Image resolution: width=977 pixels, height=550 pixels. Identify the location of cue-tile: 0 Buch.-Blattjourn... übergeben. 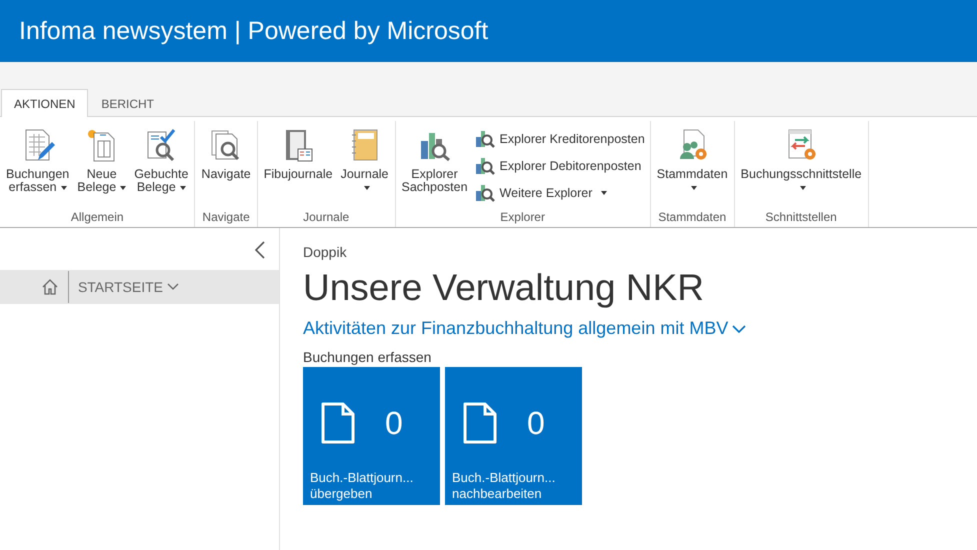
(371, 436).